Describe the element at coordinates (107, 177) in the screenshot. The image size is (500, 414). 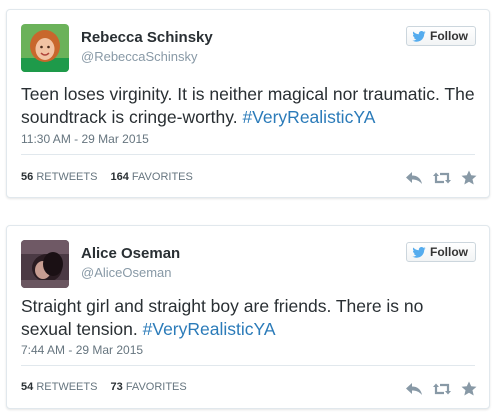
I see `tweet-stats: 56 RETWEETS 164 FAVORITES` at that location.